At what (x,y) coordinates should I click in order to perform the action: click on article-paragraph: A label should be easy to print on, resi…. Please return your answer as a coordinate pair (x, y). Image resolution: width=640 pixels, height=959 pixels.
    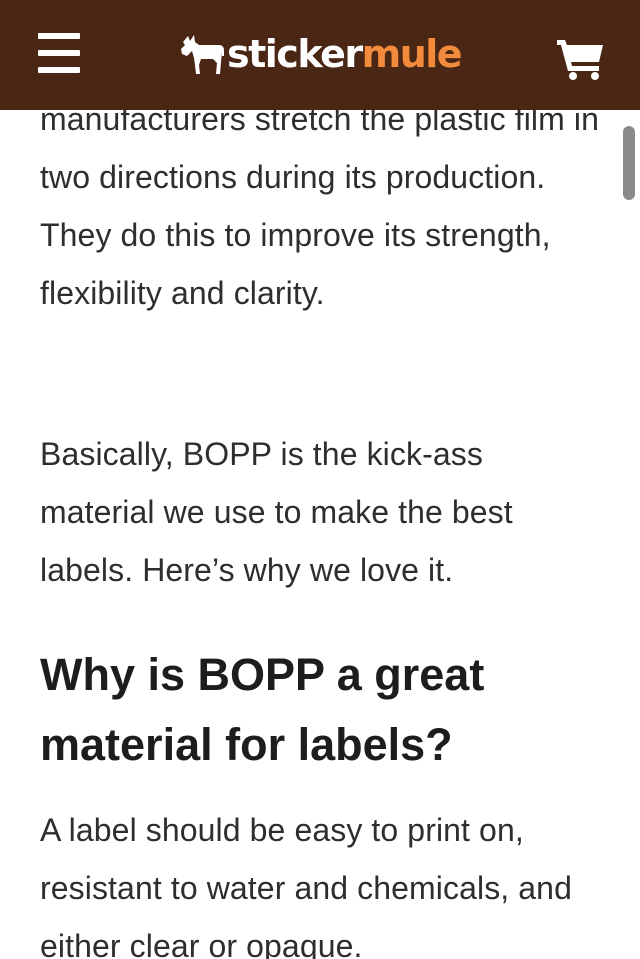
    Looking at the image, I should click on (306, 885).